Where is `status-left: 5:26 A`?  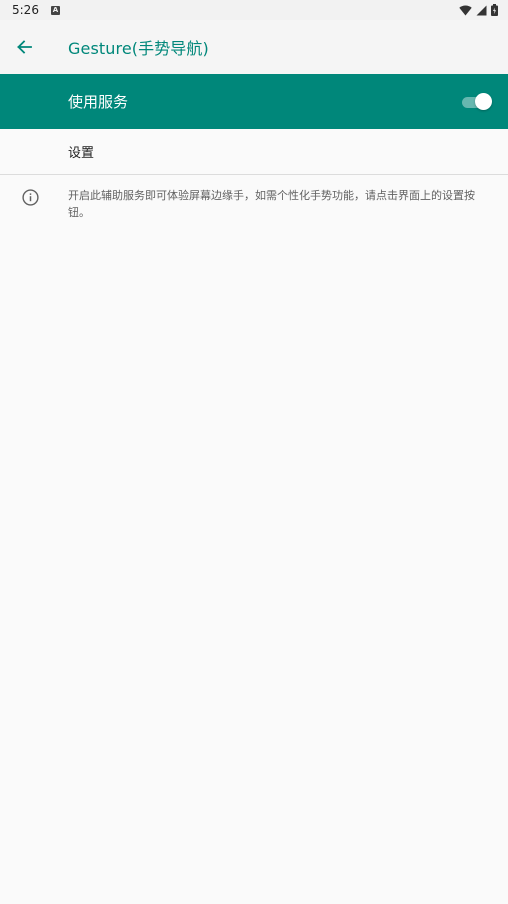 status-left: 5:26 A is located at coordinates (36, 10).